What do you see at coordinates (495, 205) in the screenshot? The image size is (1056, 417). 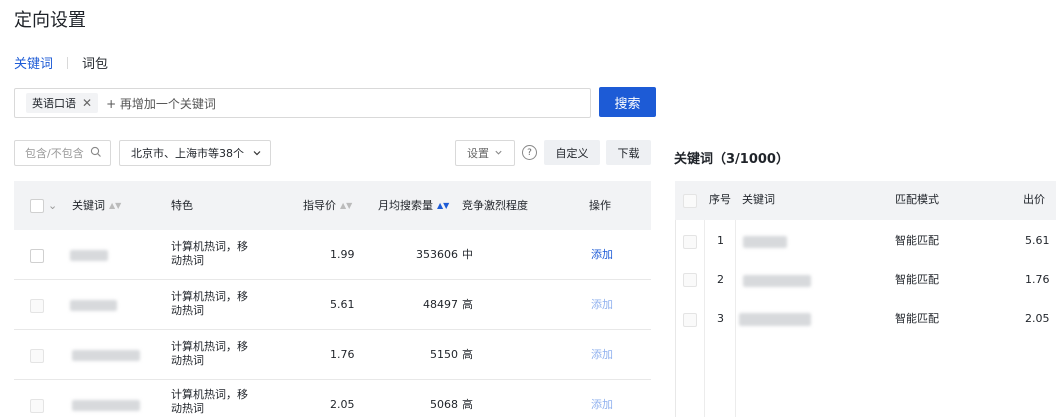 I see `header-competition: 竞争激烈程度` at bounding box center [495, 205].